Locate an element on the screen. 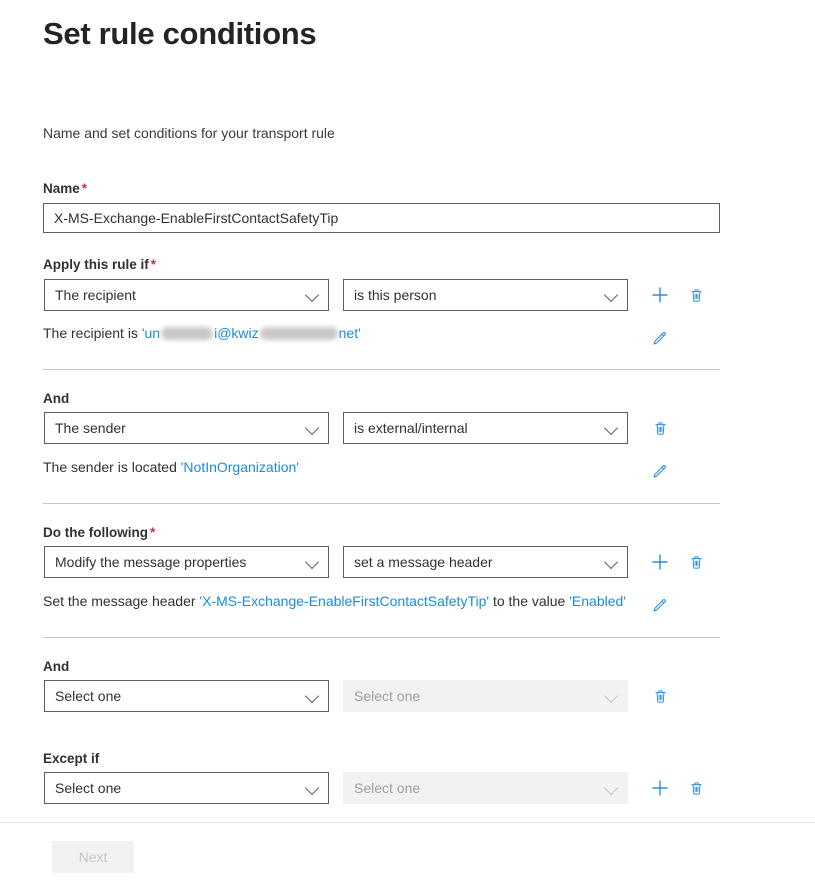 Image resolution: width=815 pixels, height=885 pixels. footer-divider is located at coordinates (407, 822).